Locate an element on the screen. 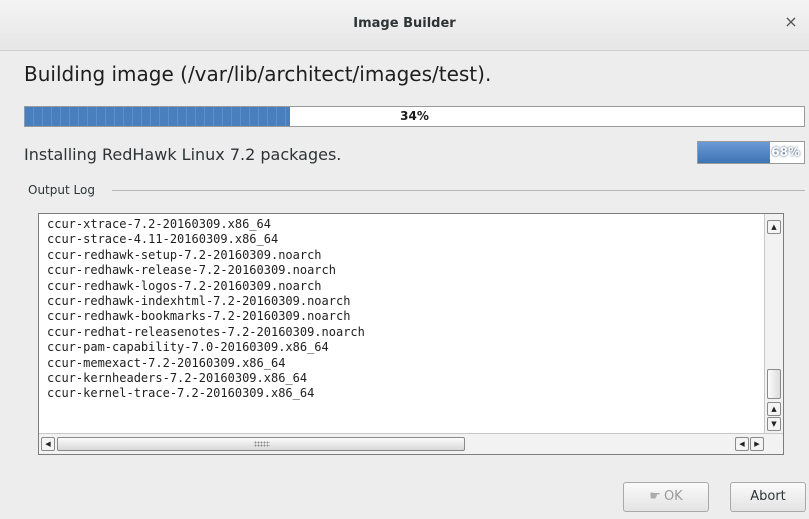  log-line: ccur-kernel-trace-7.2-20160309.x86_64 is located at coordinates (181, 393).